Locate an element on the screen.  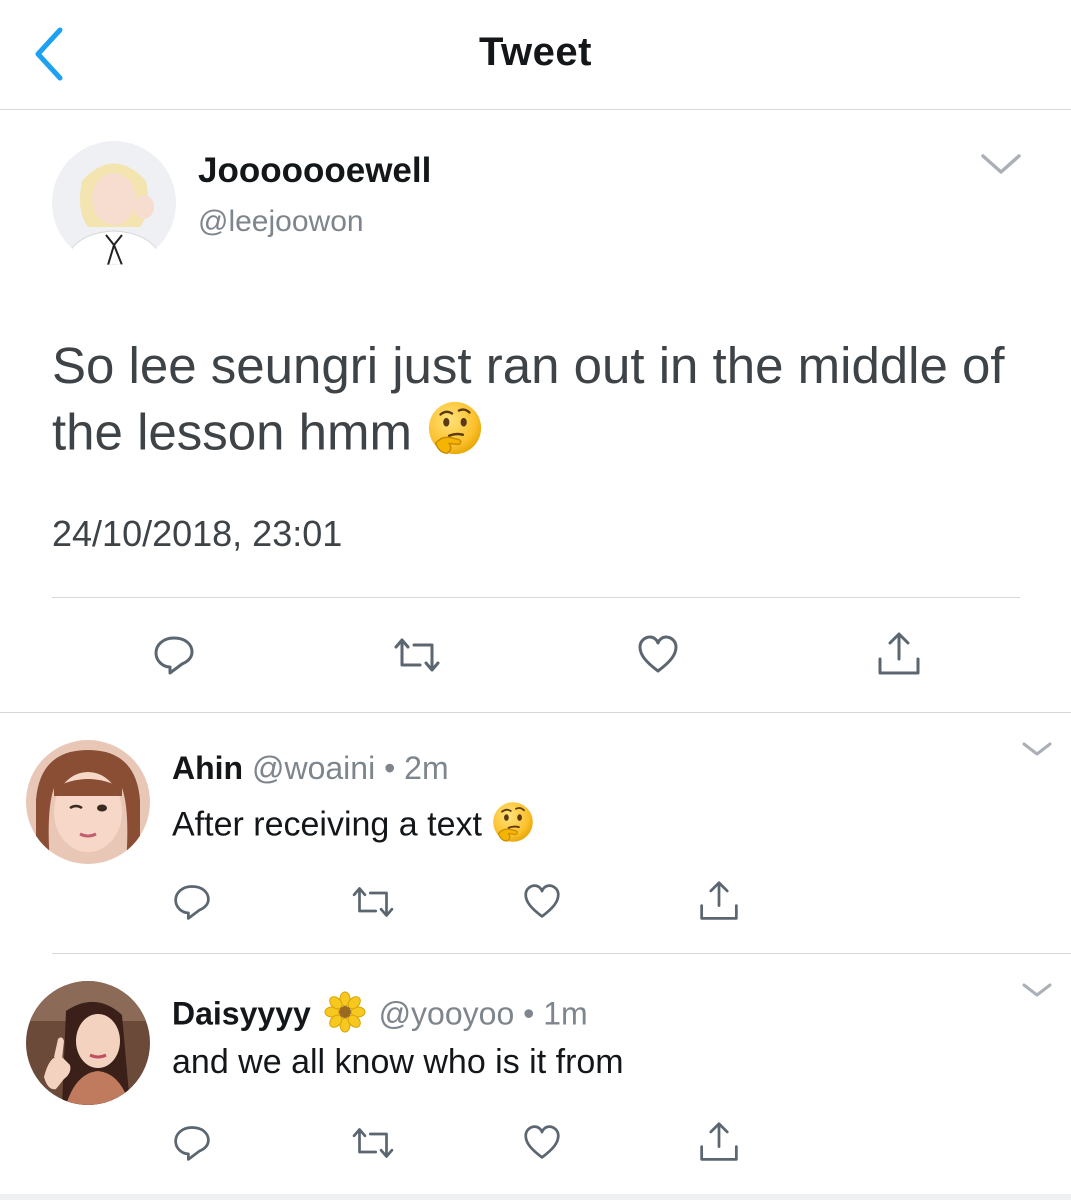
display-name: Ahin is located at coordinates (207, 768).